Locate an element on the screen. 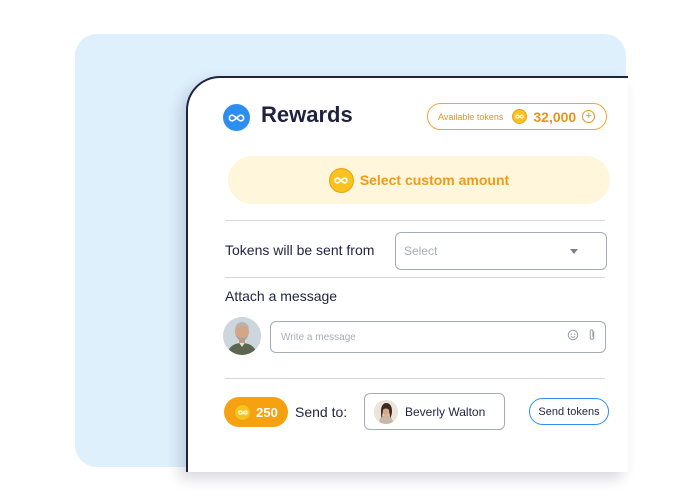  paperclip-icon is located at coordinates (592, 337).